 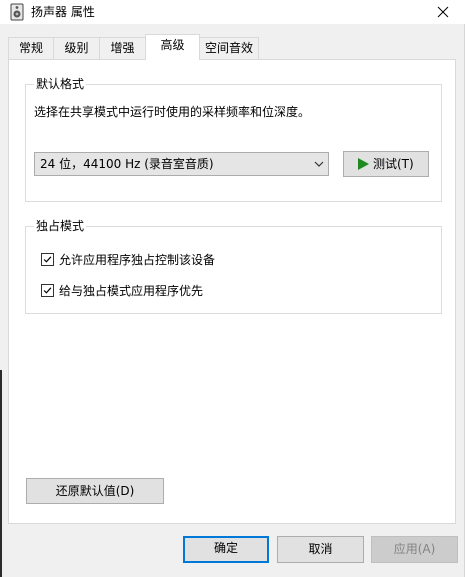 I want to click on exclusive-priority-checkbox, so click(x=47, y=290).